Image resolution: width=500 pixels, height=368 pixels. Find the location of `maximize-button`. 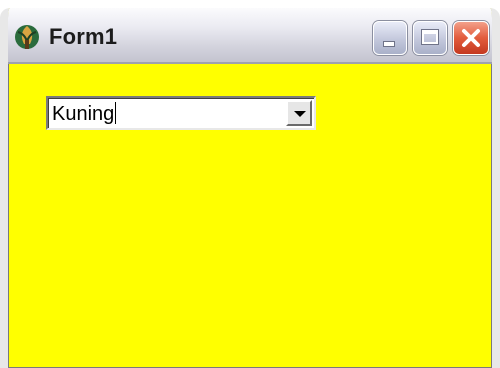

maximize-button is located at coordinates (430, 38).